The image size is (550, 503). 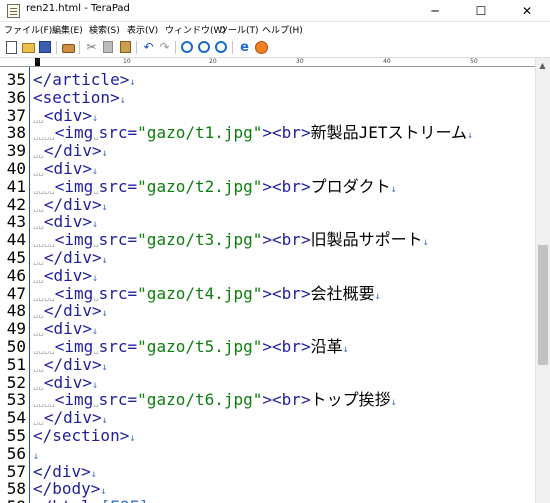 What do you see at coordinates (28, 29) in the screenshot?
I see `menu-file: ファイル(F)` at bounding box center [28, 29].